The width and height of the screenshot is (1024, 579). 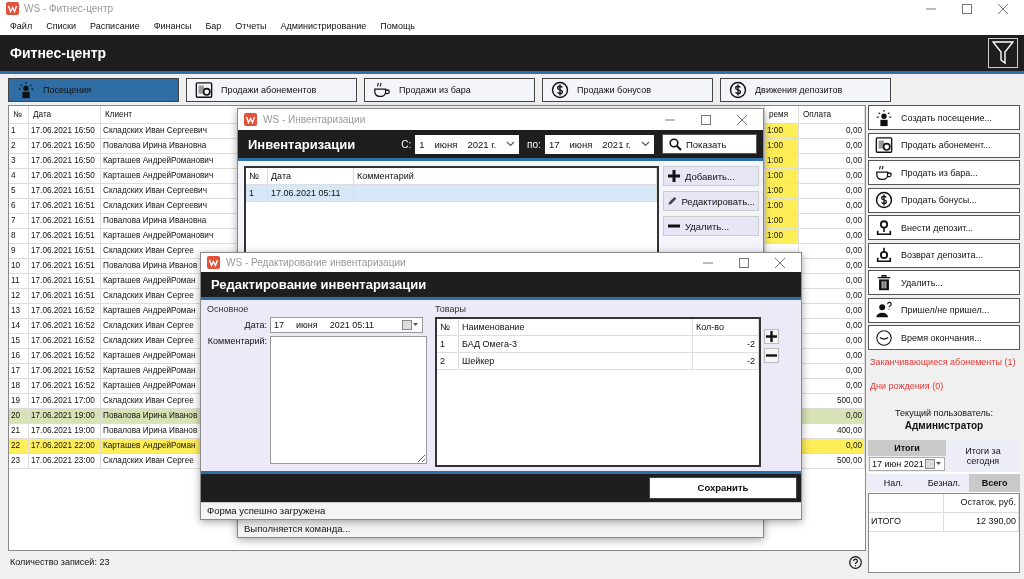 What do you see at coordinates (65, 416) in the screenshot?
I see `table-cell: 17.06.2021 19:00` at bounding box center [65, 416].